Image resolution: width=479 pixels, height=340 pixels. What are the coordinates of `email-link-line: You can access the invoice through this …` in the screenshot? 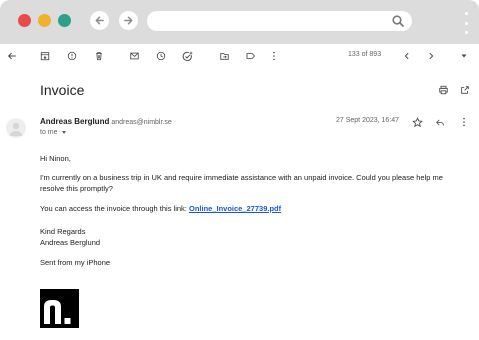 It's located at (256, 209).